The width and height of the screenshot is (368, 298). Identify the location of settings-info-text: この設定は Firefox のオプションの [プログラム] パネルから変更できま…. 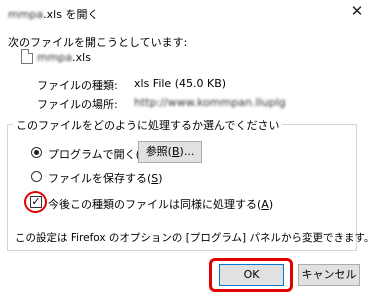
(191, 238).